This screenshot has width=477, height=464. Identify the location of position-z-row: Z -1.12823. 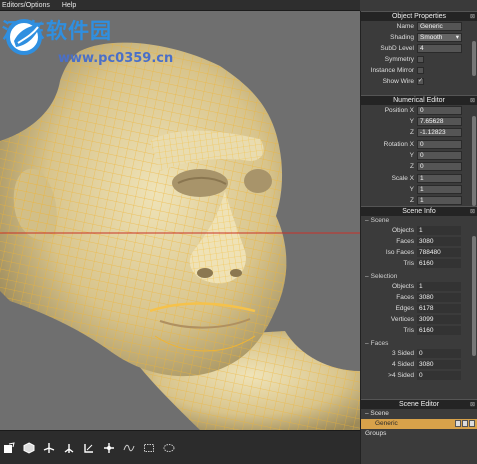
(419, 132).